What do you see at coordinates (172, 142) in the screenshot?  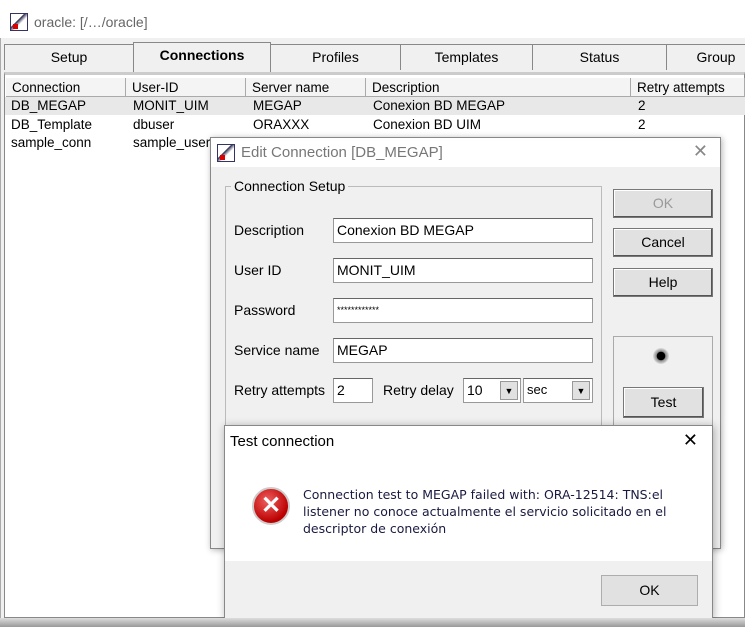 I see `cell: sample_user` at bounding box center [172, 142].